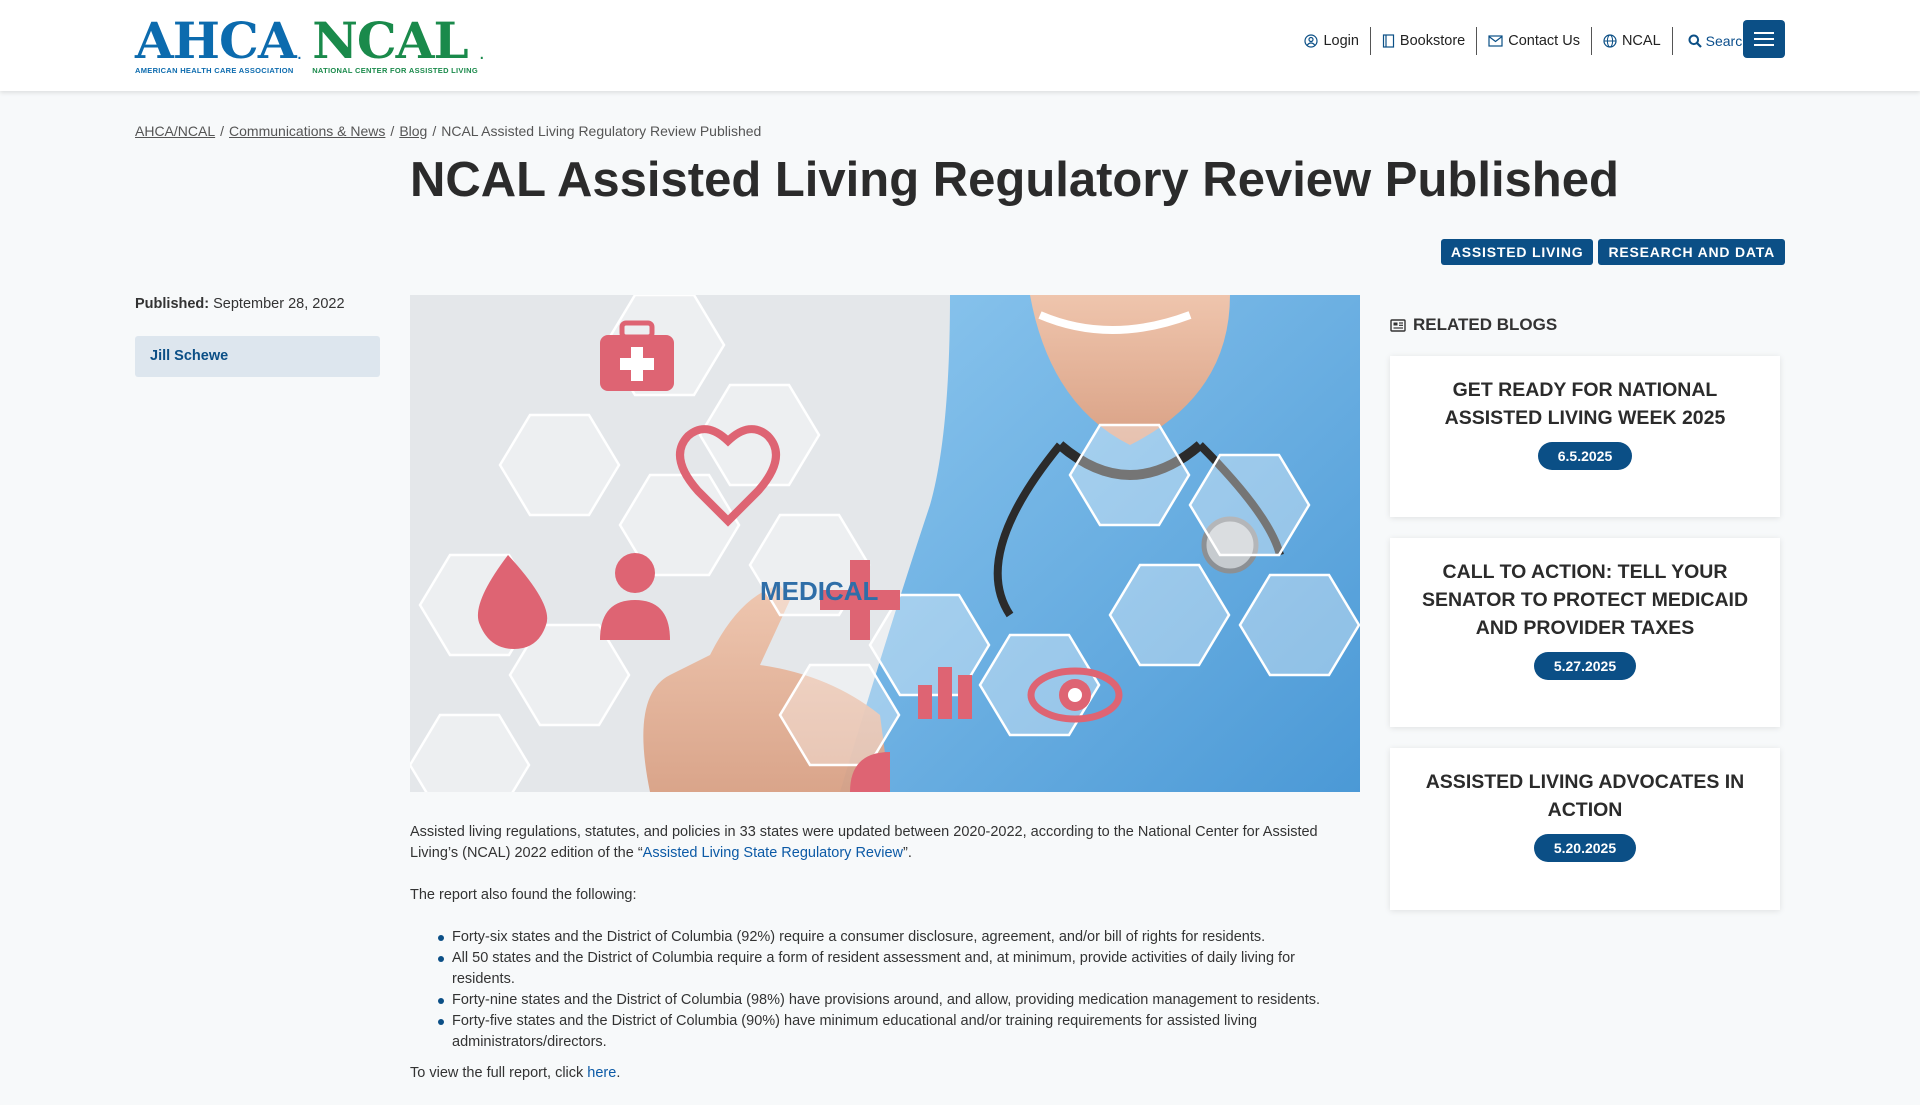 This screenshot has height=1105, width=1920. What do you see at coordinates (1585, 666) in the screenshot?
I see `related-blog-date: 5.27.2025` at bounding box center [1585, 666].